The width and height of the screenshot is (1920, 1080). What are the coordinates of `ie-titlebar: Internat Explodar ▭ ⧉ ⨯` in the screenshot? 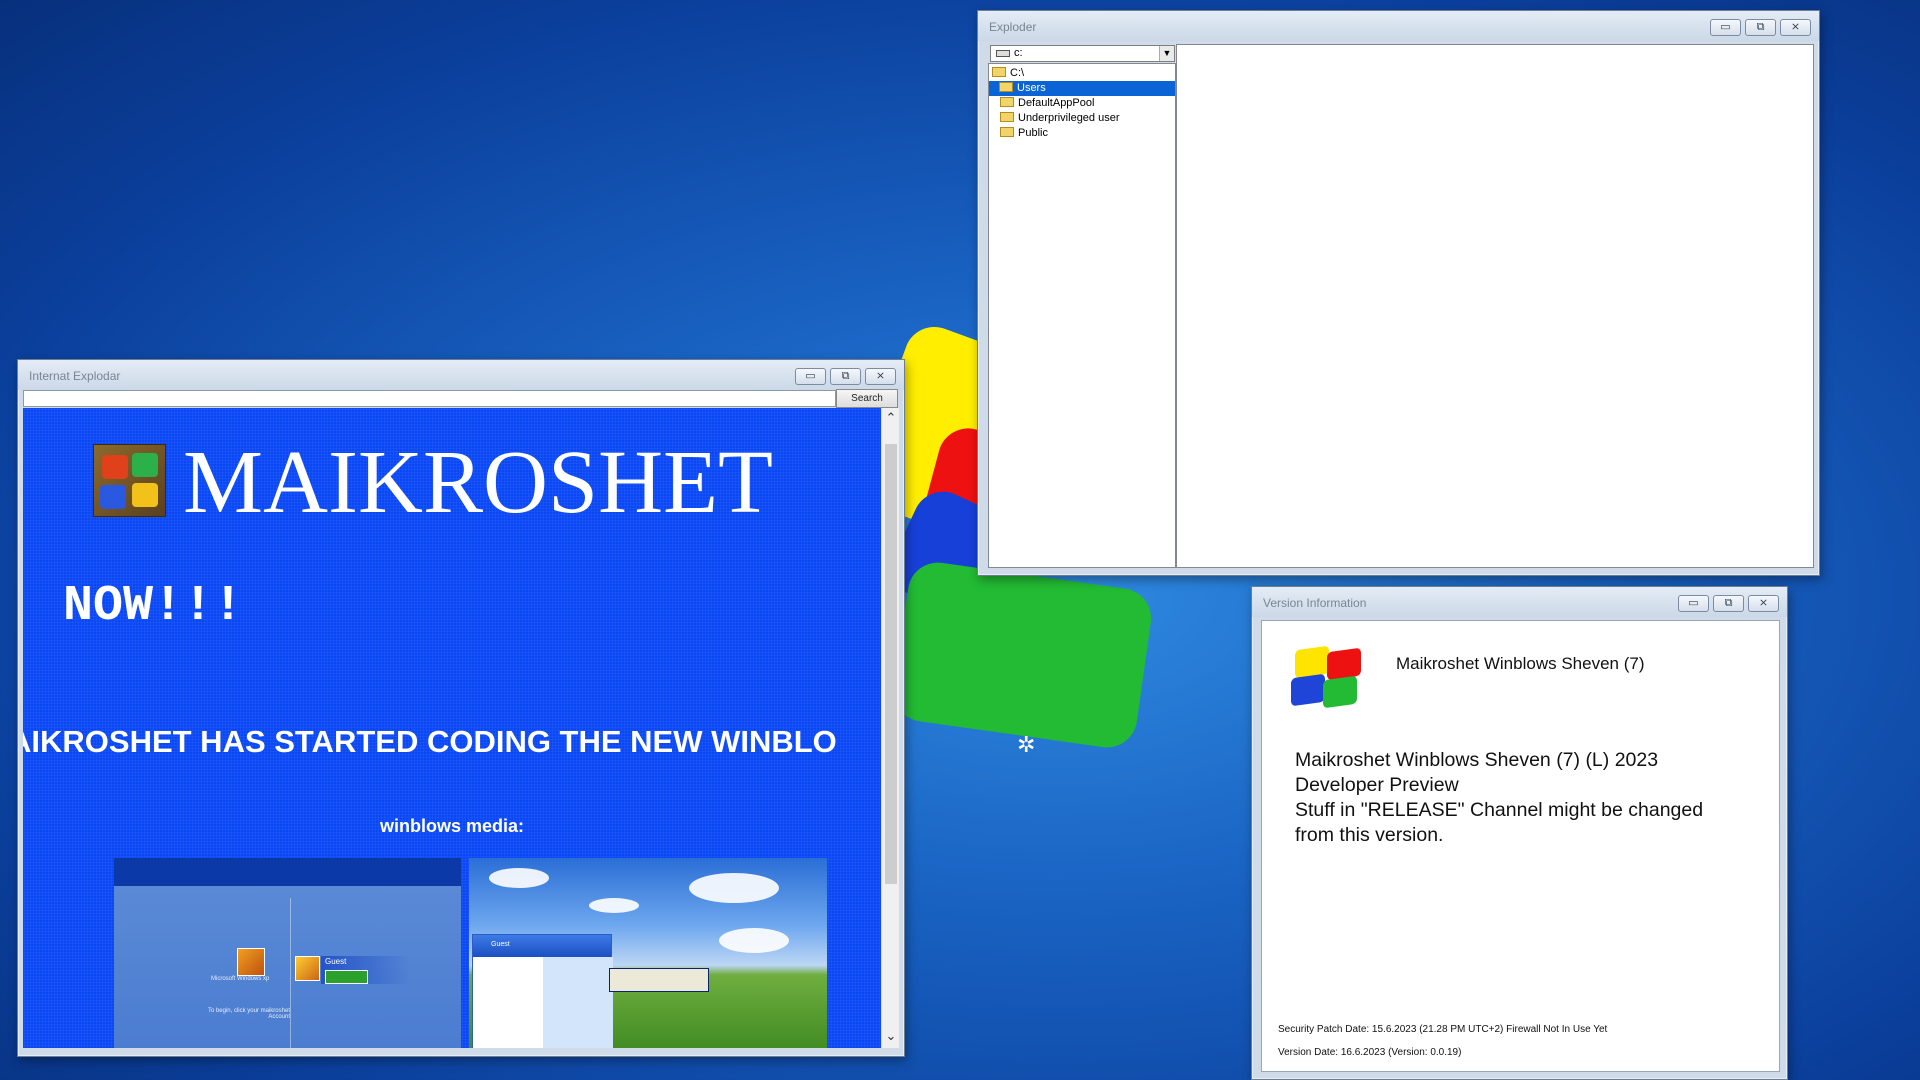 It's located at (461, 375).